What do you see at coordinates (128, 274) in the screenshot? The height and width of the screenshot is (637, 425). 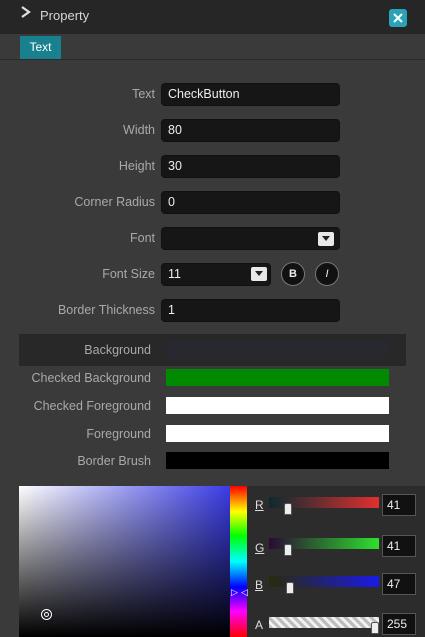 I see `label-font-size: Font Size` at bounding box center [128, 274].